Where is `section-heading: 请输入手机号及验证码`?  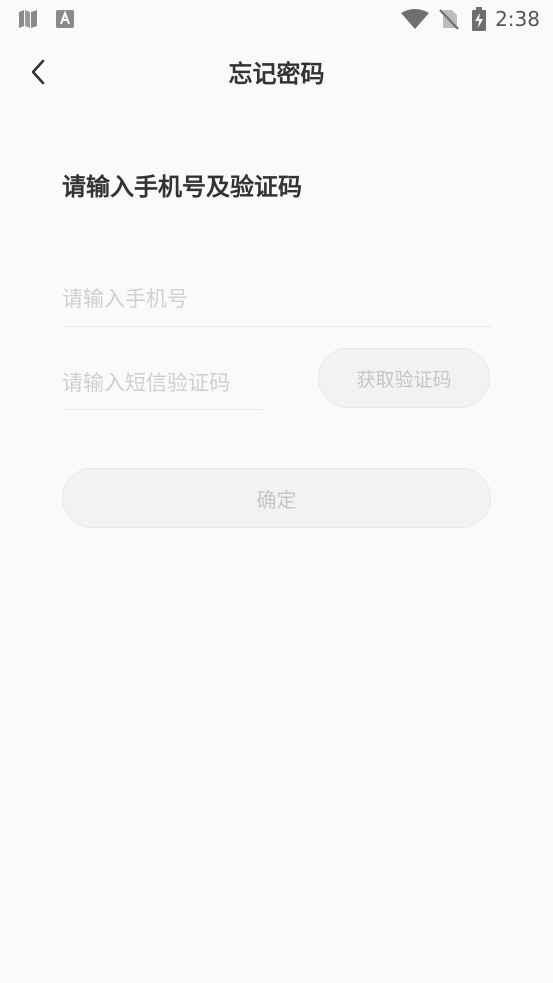 section-heading: 请输入手机号及验证码 is located at coordinates (182, 187).